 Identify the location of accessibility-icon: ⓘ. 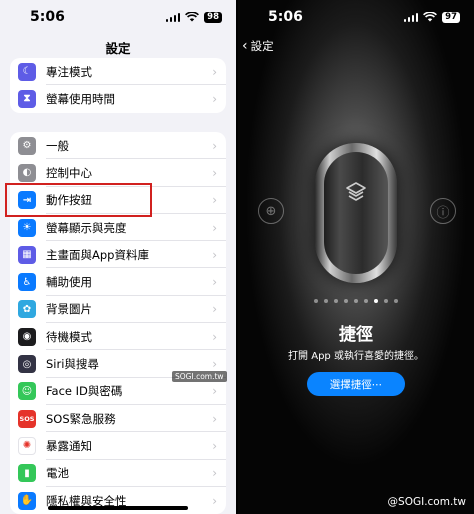
(443, 211).